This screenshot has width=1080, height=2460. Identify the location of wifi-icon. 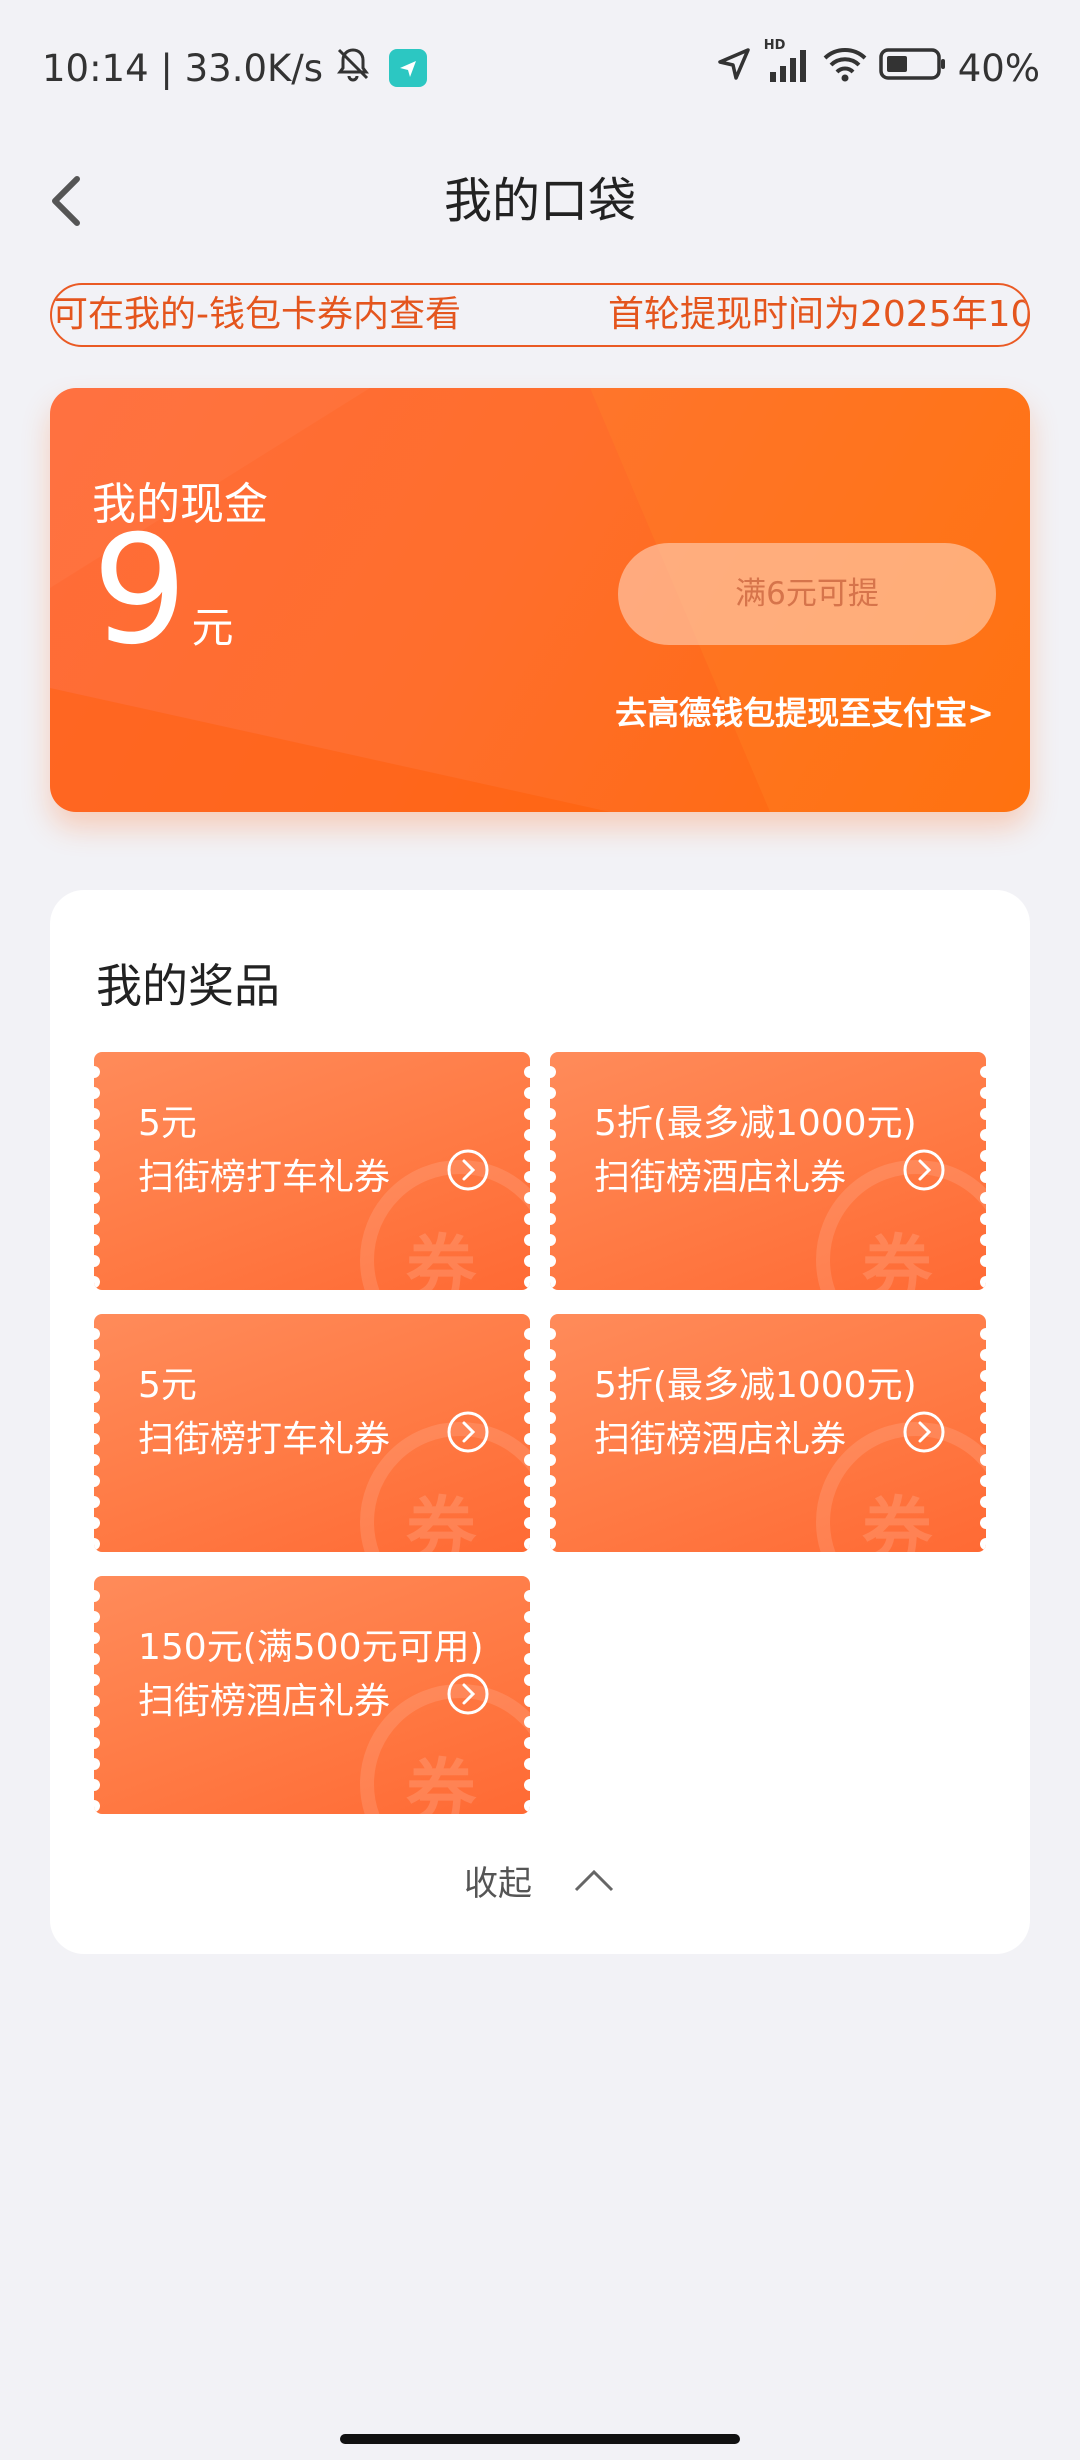
(845, 68).